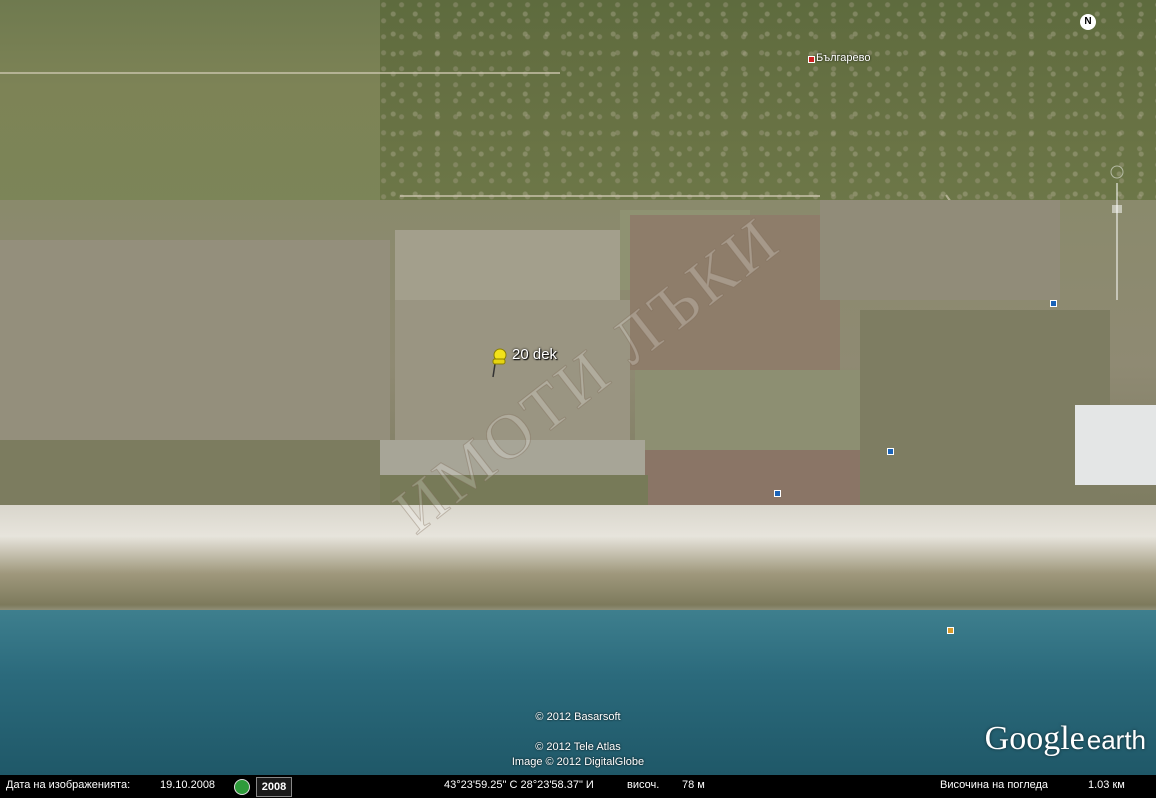 The height and width of the screenshot is (798, 1156). Describe the element at coordinates (68, 785) in the screenshot. I see `image-date-label: Дата на изображенията:` at that location.